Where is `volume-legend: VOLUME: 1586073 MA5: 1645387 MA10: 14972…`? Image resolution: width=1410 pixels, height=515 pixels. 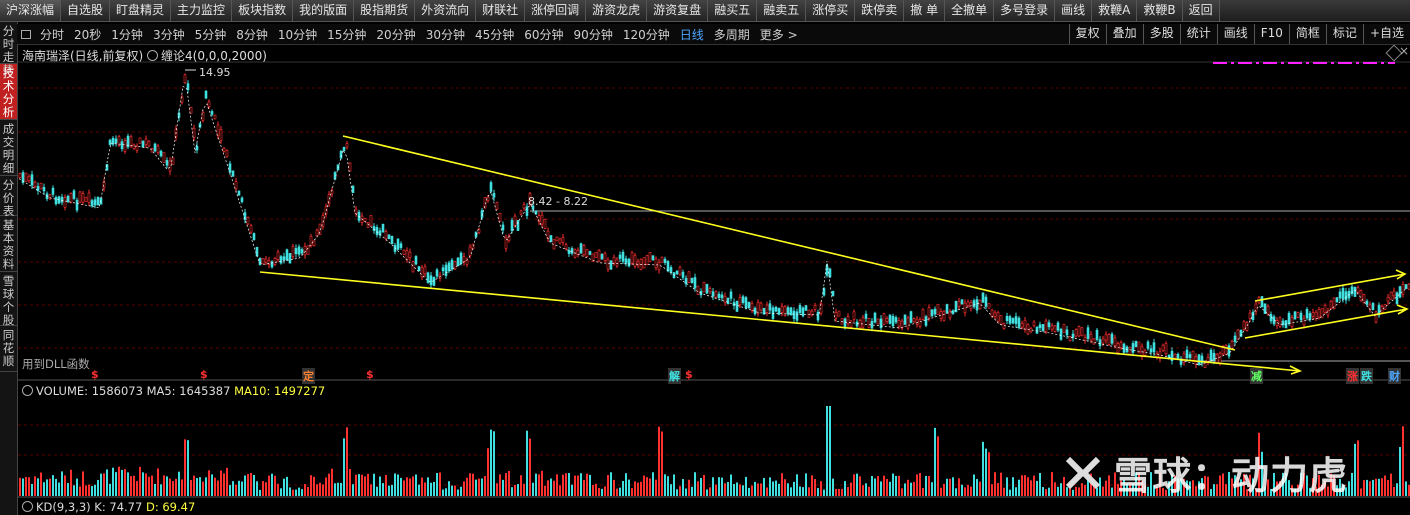 volume-legend: VOLUME: 1586073 MA5: 1645387 MA10: 14972… is located at coordinates (173, 391).